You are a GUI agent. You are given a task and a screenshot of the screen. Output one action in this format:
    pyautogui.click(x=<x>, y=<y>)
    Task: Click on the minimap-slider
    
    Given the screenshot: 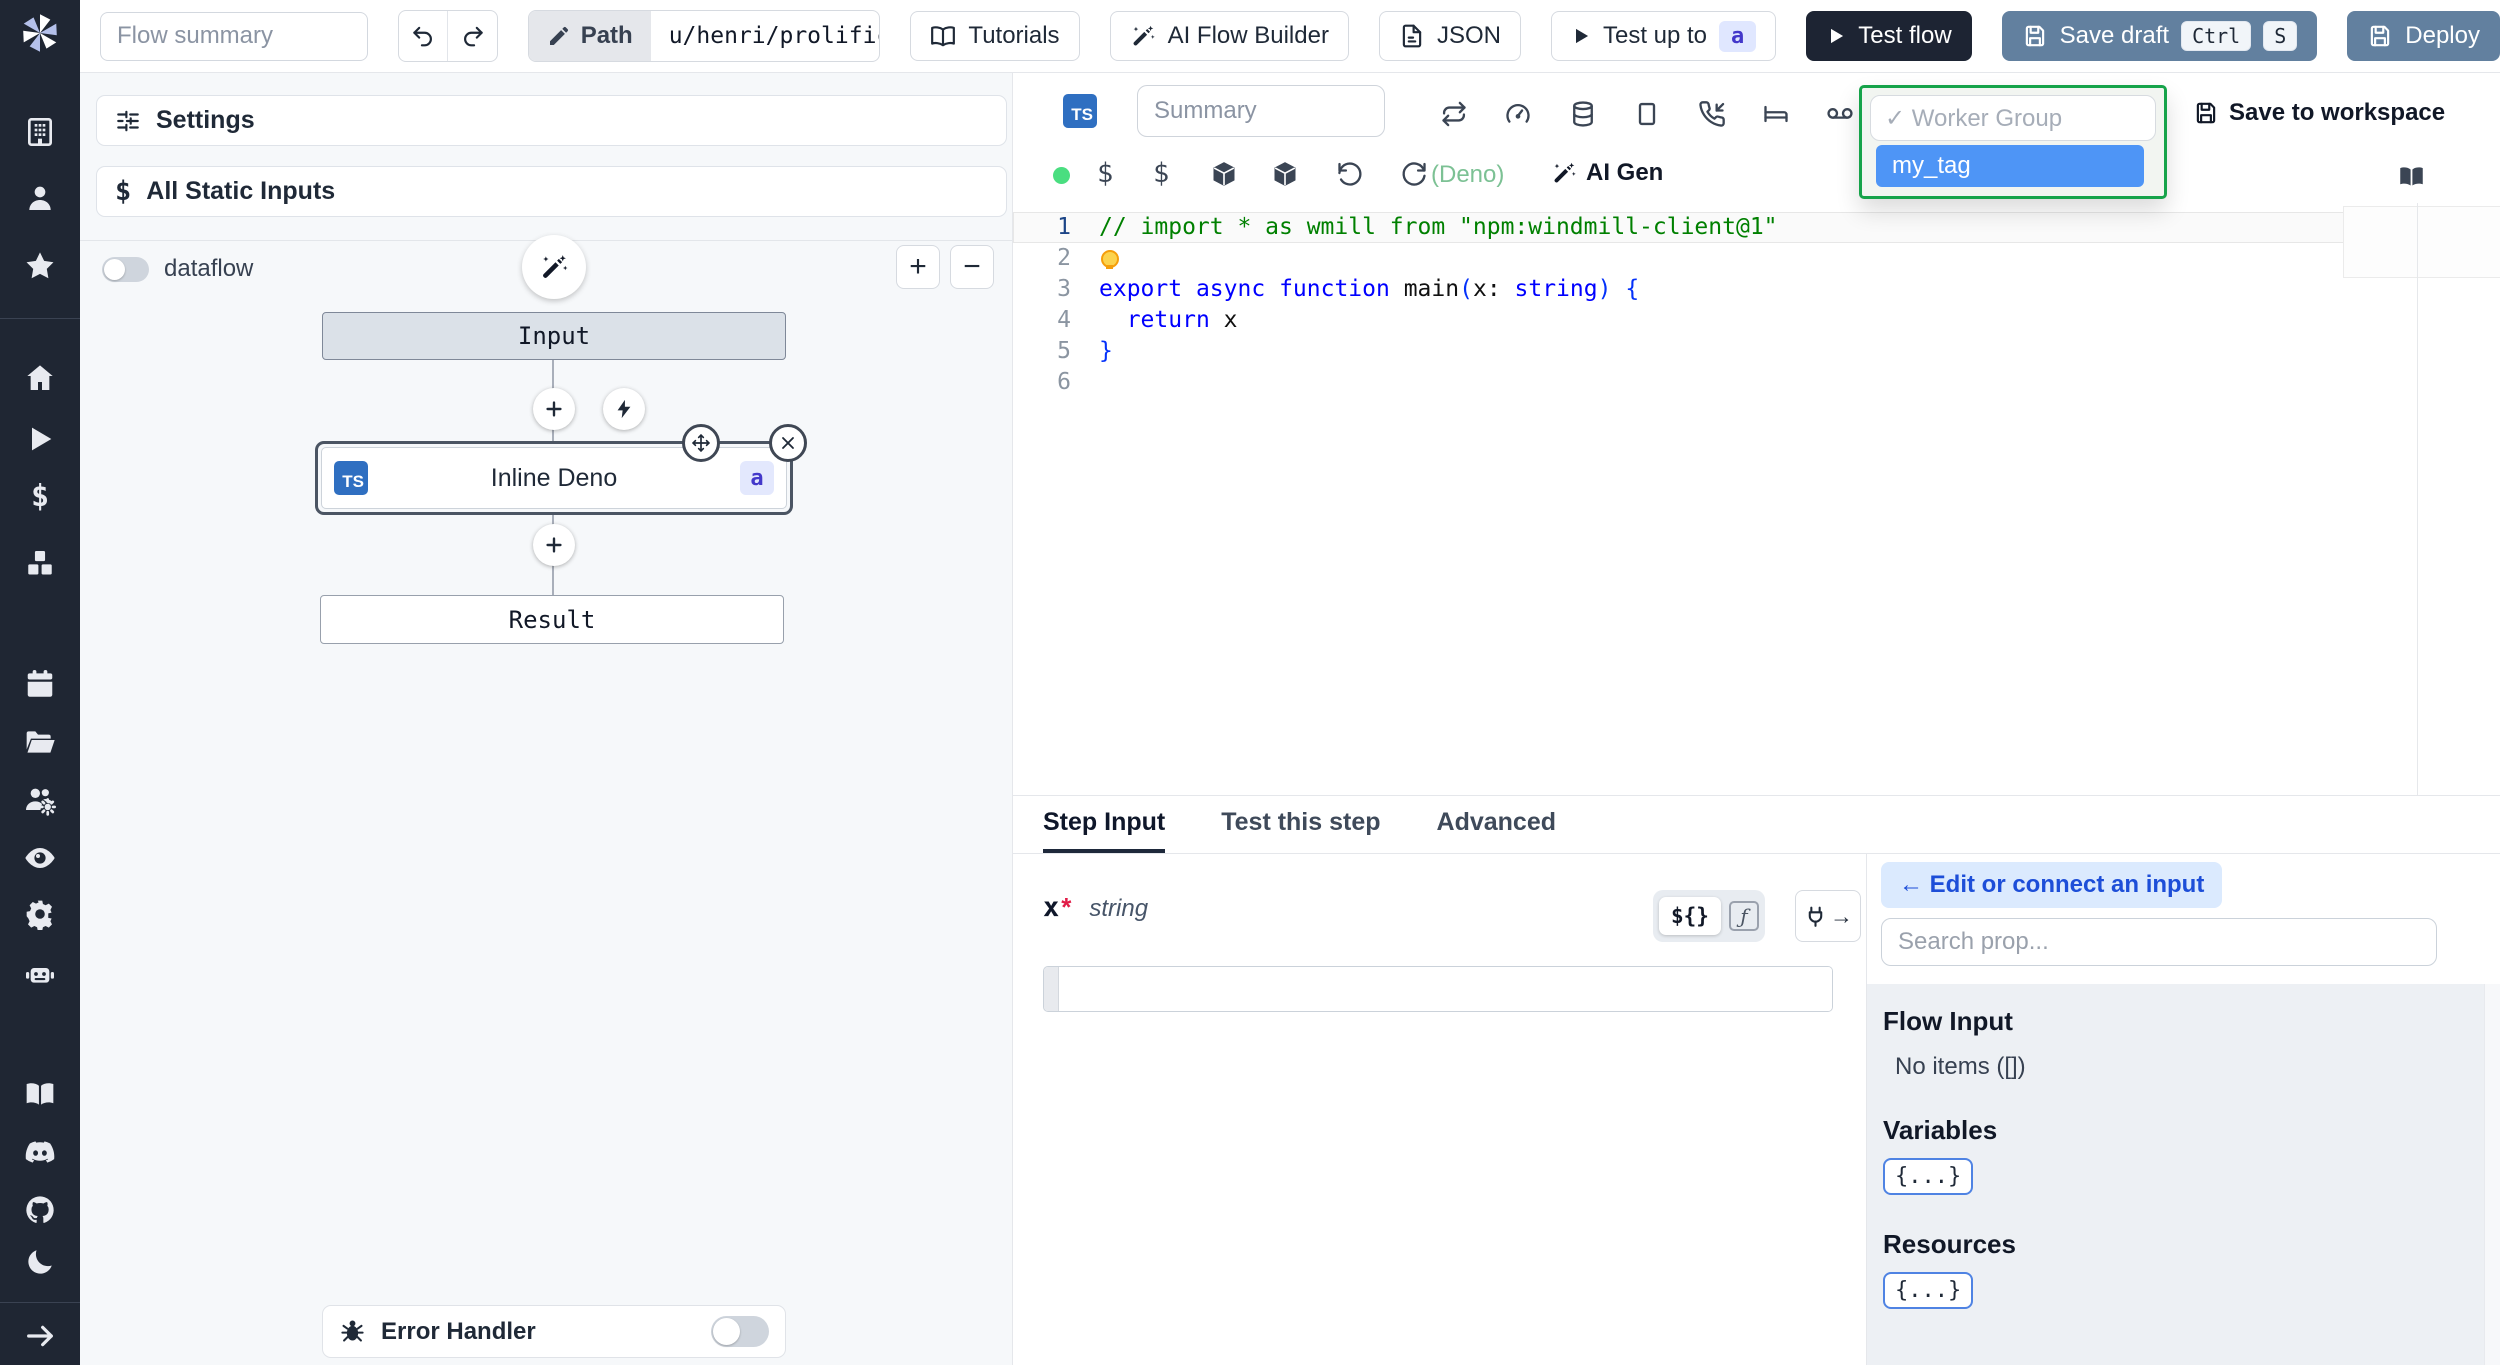 What is the action you would take?
    pyautogui.click(x=2421, y=242)
    